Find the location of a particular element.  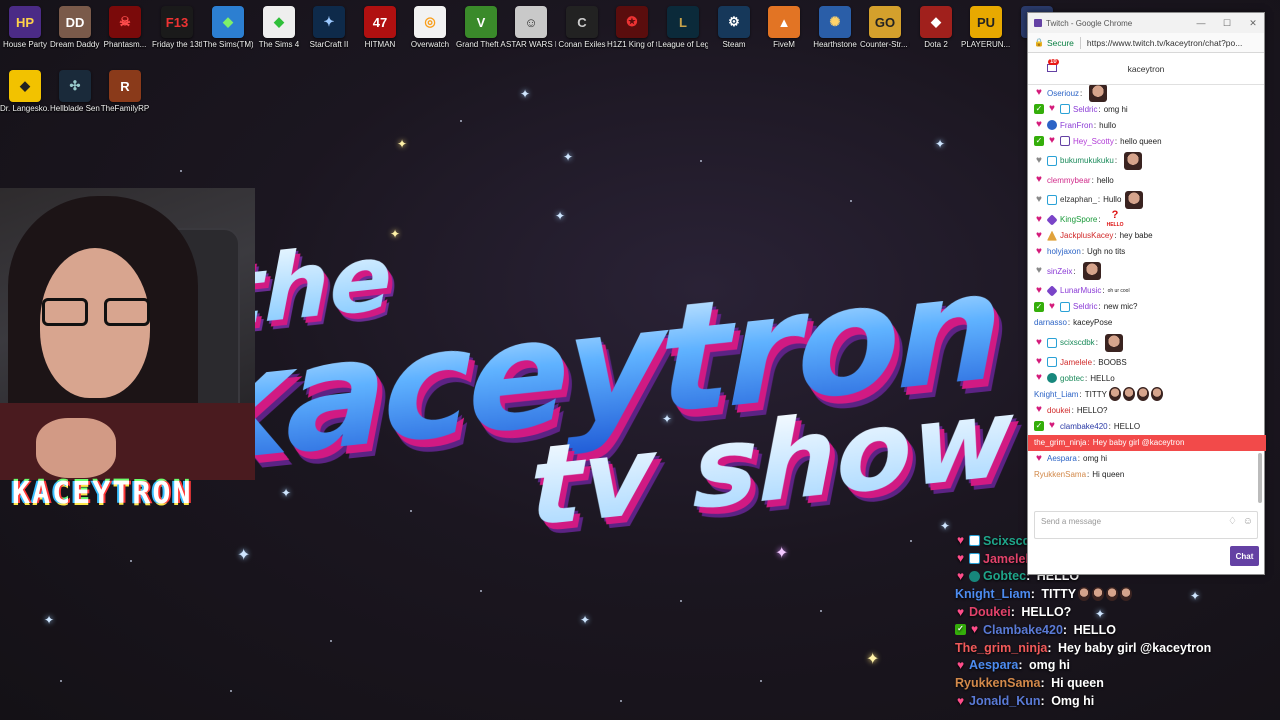

chat-message-row: ✓ ♥ Hey_Scotty: hello queen is located at coordinates (1147, 141).